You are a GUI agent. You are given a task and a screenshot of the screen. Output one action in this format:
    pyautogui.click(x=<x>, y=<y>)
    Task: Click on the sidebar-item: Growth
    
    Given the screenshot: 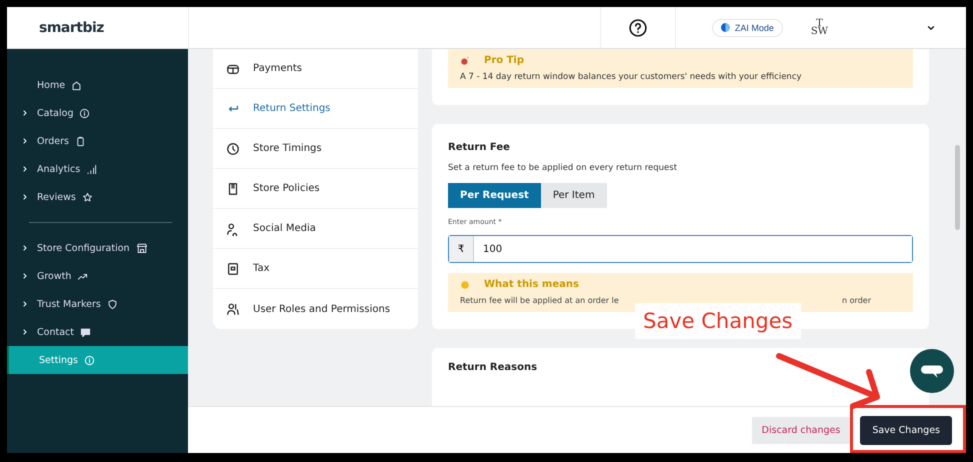 What is the action you would take?
    pyautogui.click(x=97, y=276)
    